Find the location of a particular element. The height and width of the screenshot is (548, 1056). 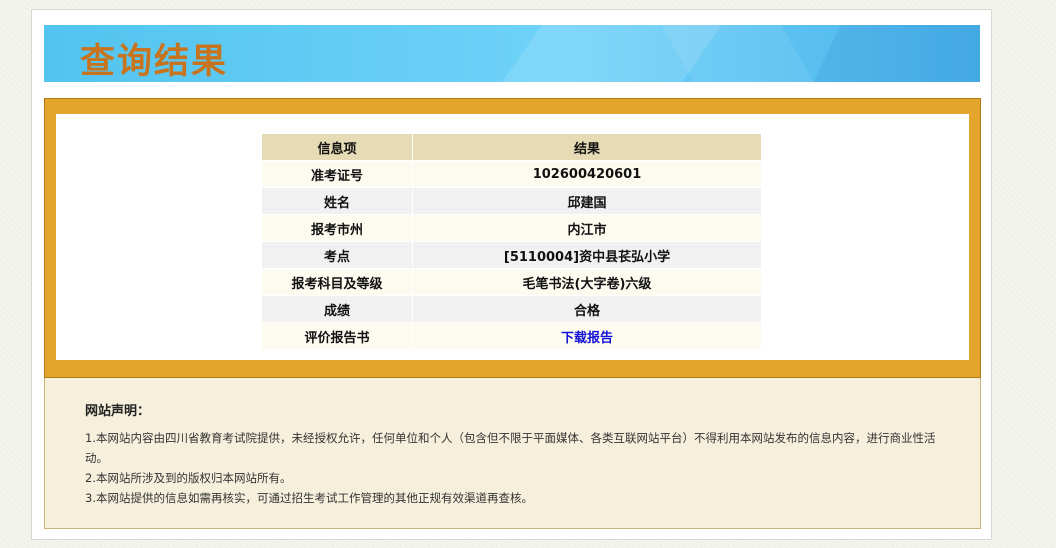

table-row: 姓名 邱建国 is located at coordinates (512, 201).